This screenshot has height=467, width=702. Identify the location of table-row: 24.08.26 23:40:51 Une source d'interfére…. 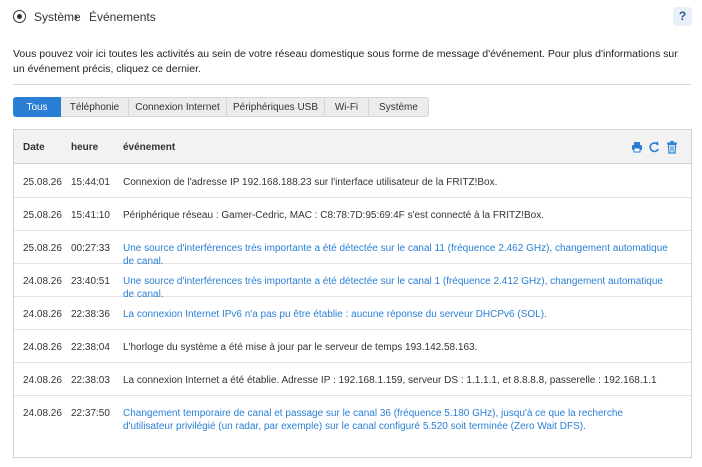
(352, 282).